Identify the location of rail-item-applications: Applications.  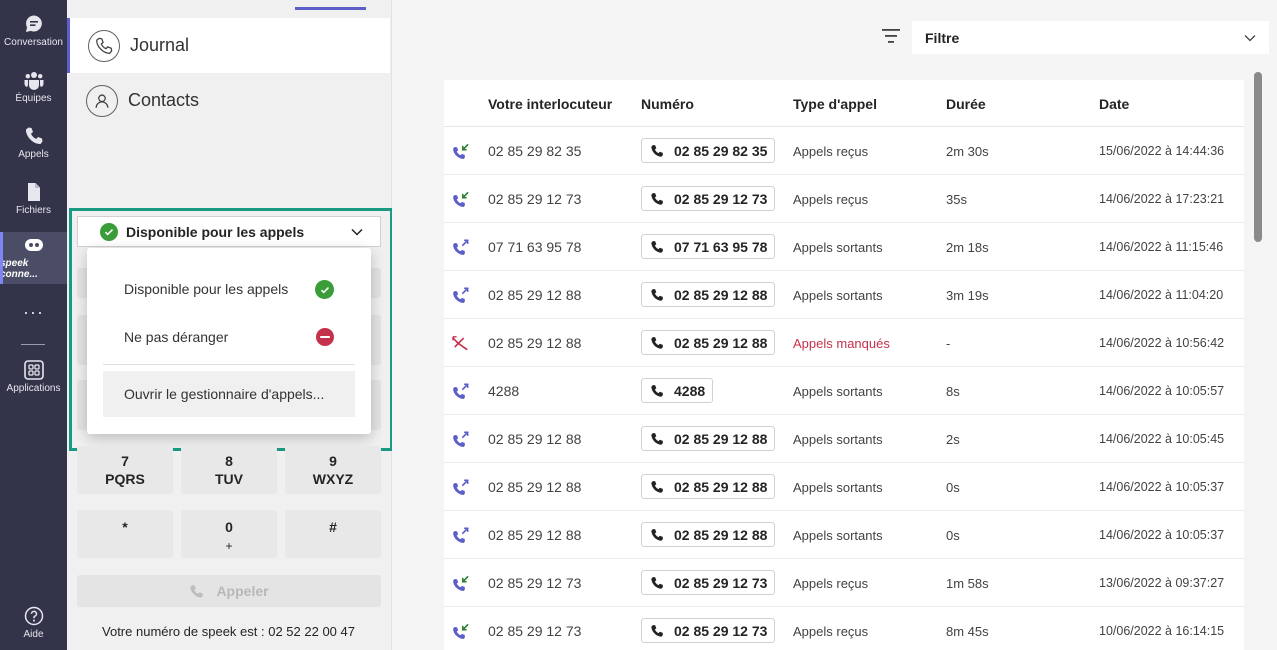
(33, 372).